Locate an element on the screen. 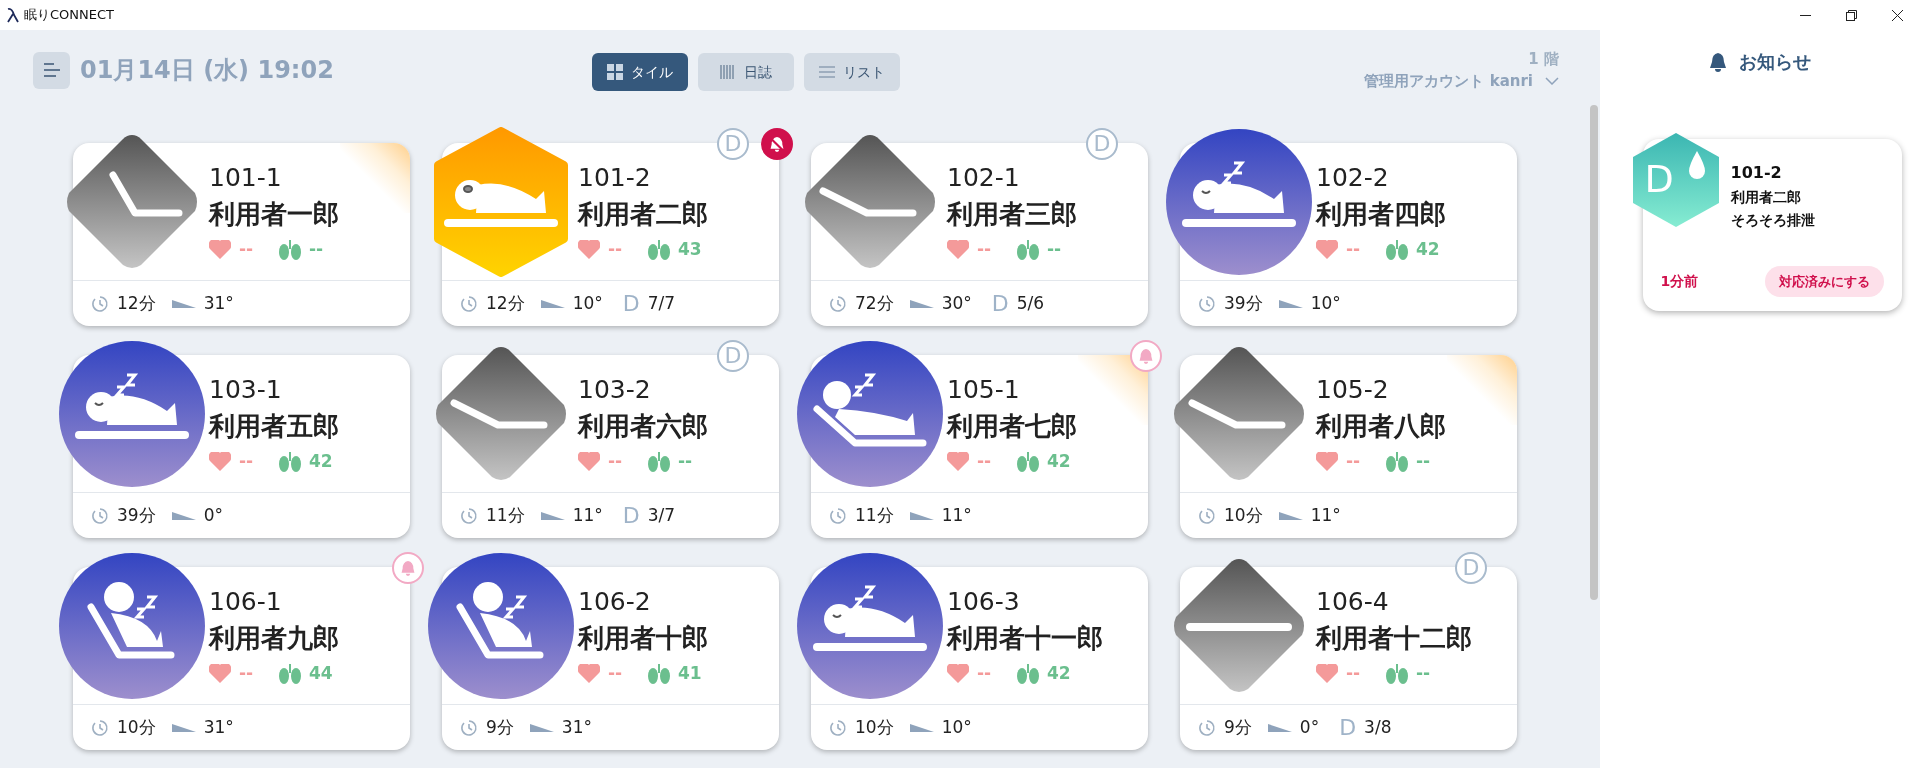 Image resolution: width=1920 pixels, height=768 pixels. resolve-button: 対応済みにする is located at coordinates (1824, 281).